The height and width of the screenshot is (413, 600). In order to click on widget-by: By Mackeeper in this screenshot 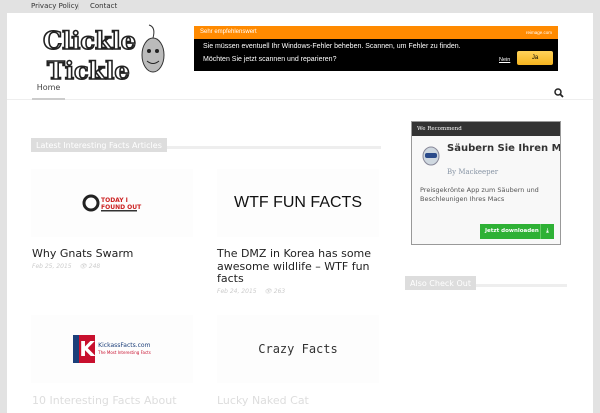, I will do `click(473, 172)`.